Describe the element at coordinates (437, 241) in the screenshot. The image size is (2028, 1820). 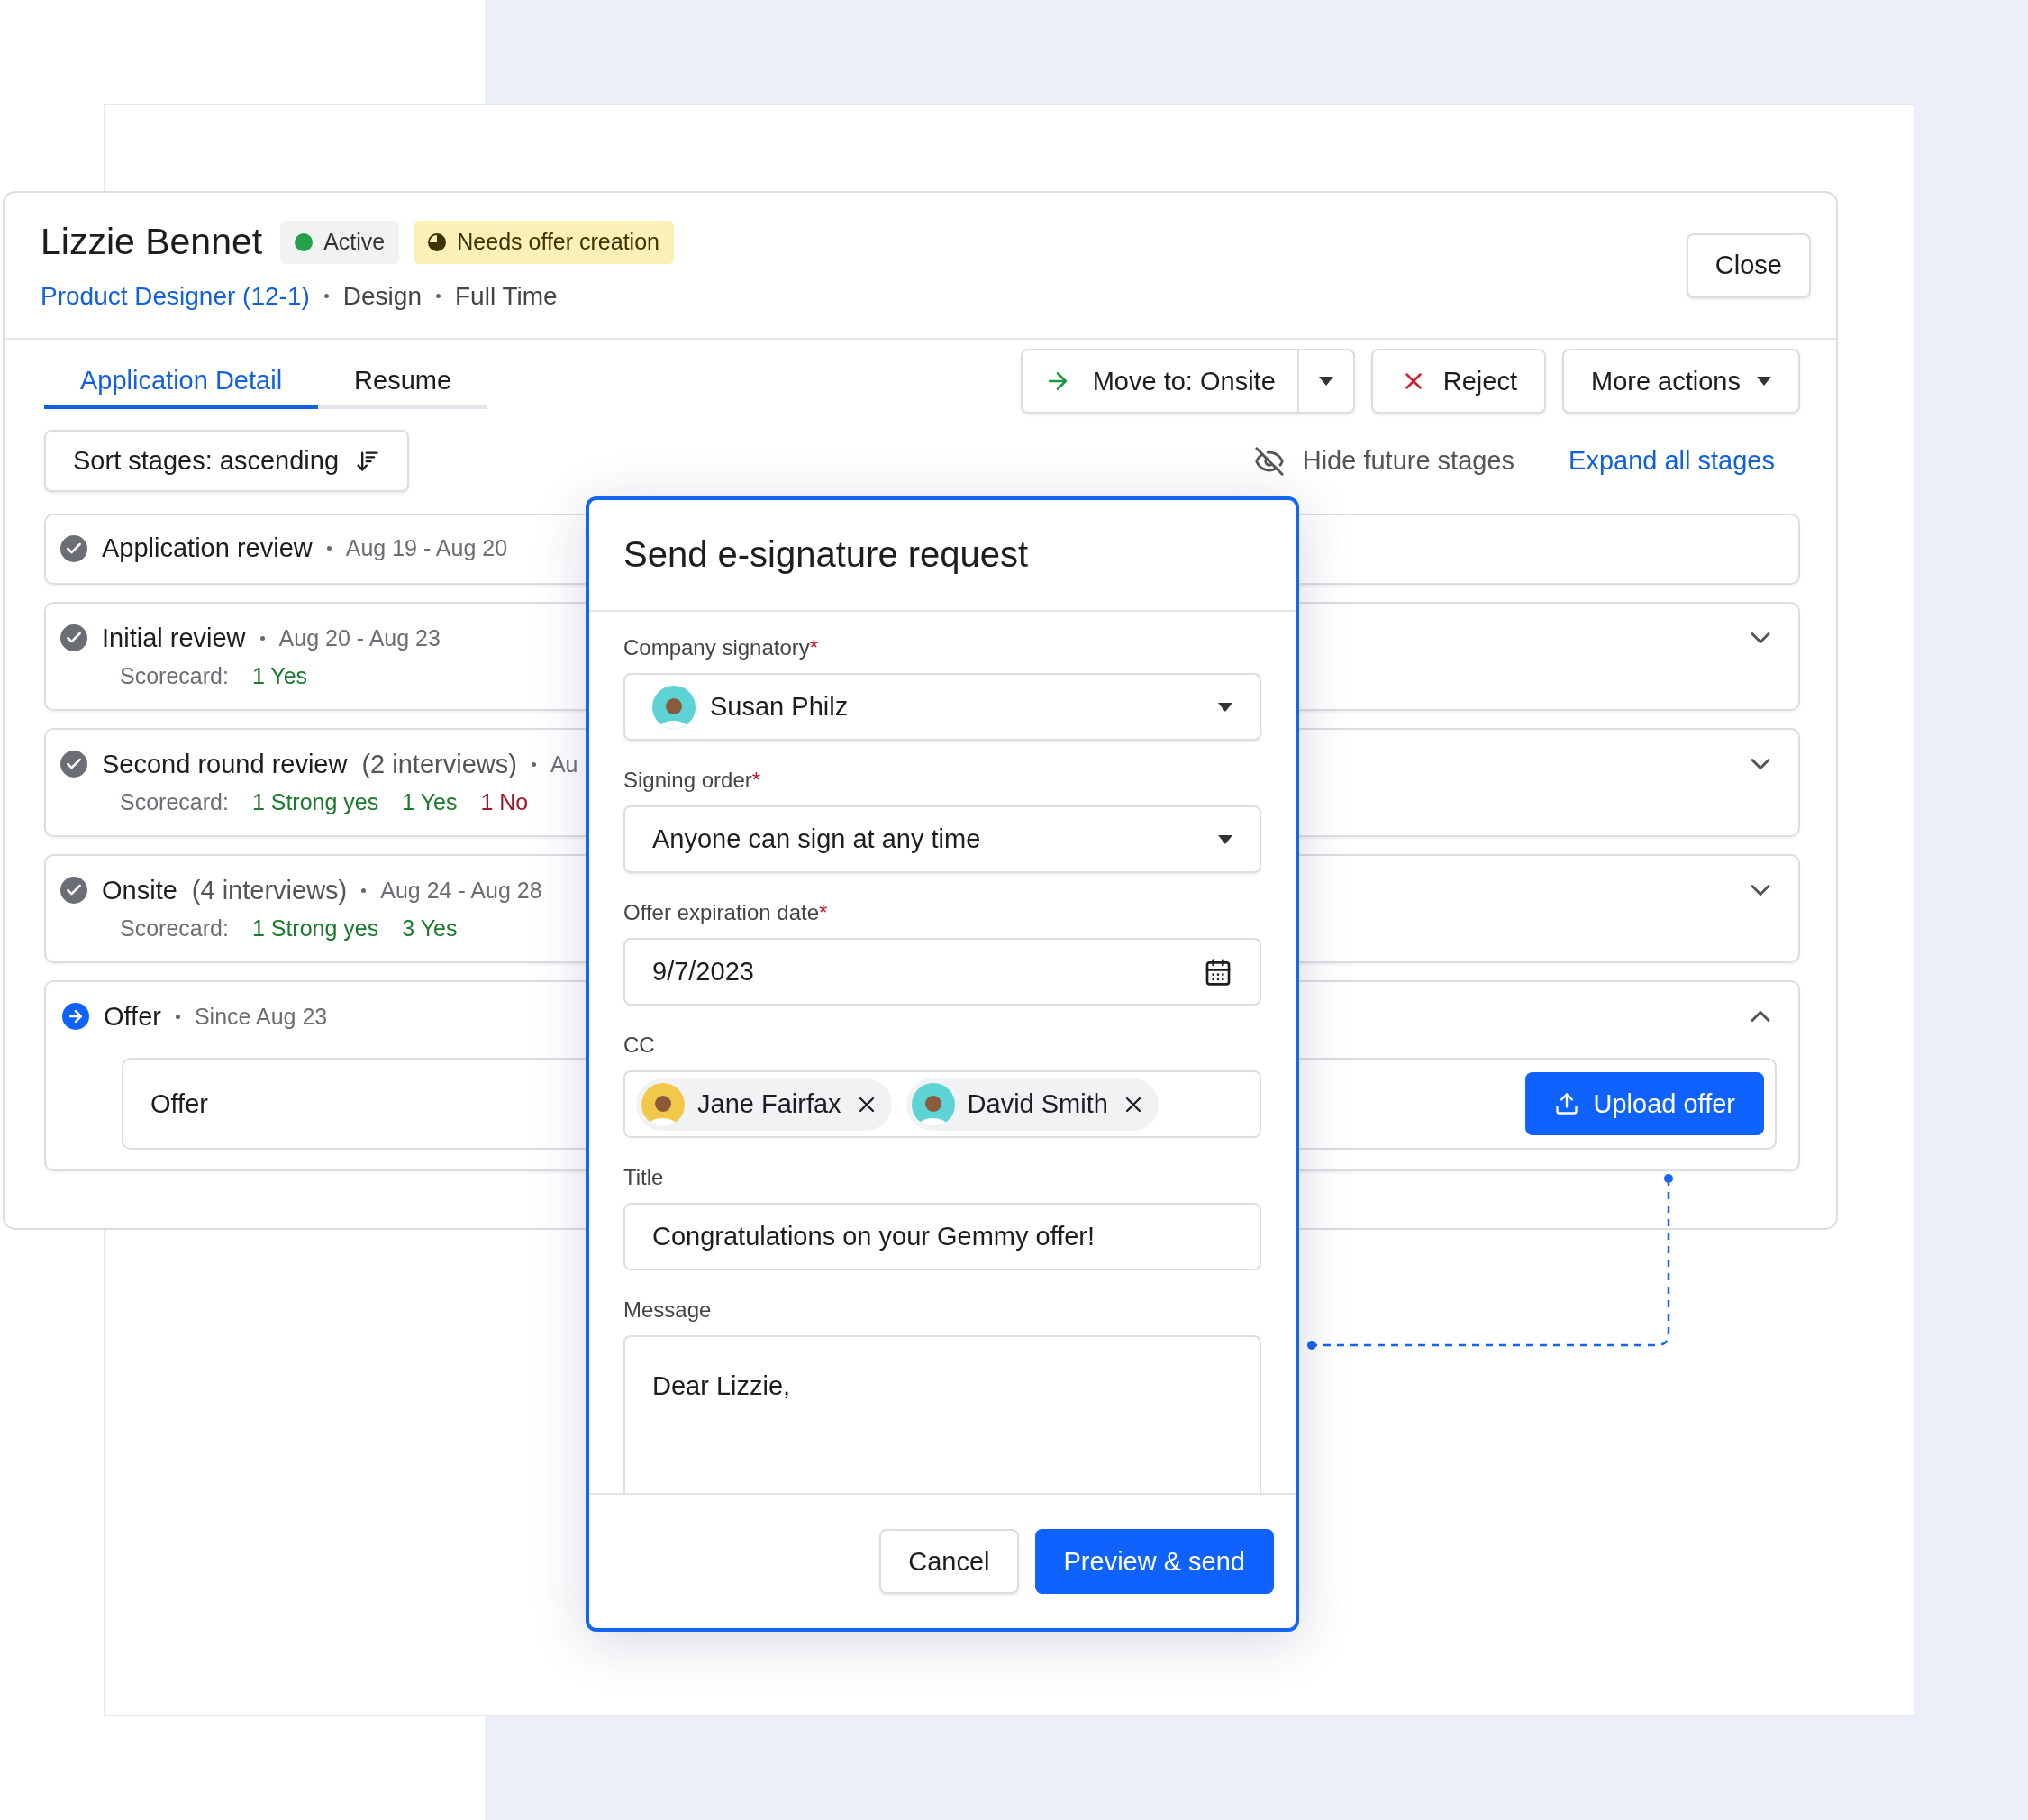
I see `progress-icon` at that location.